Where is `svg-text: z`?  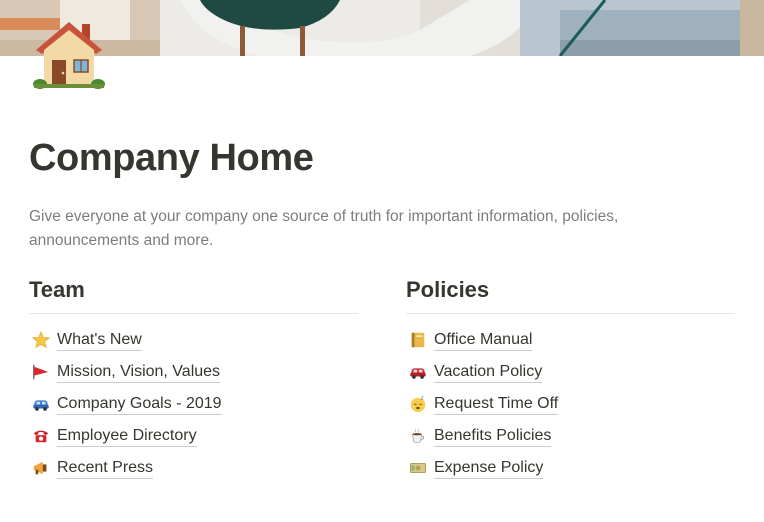
svg-text: z is located at coordinates (422, 399).